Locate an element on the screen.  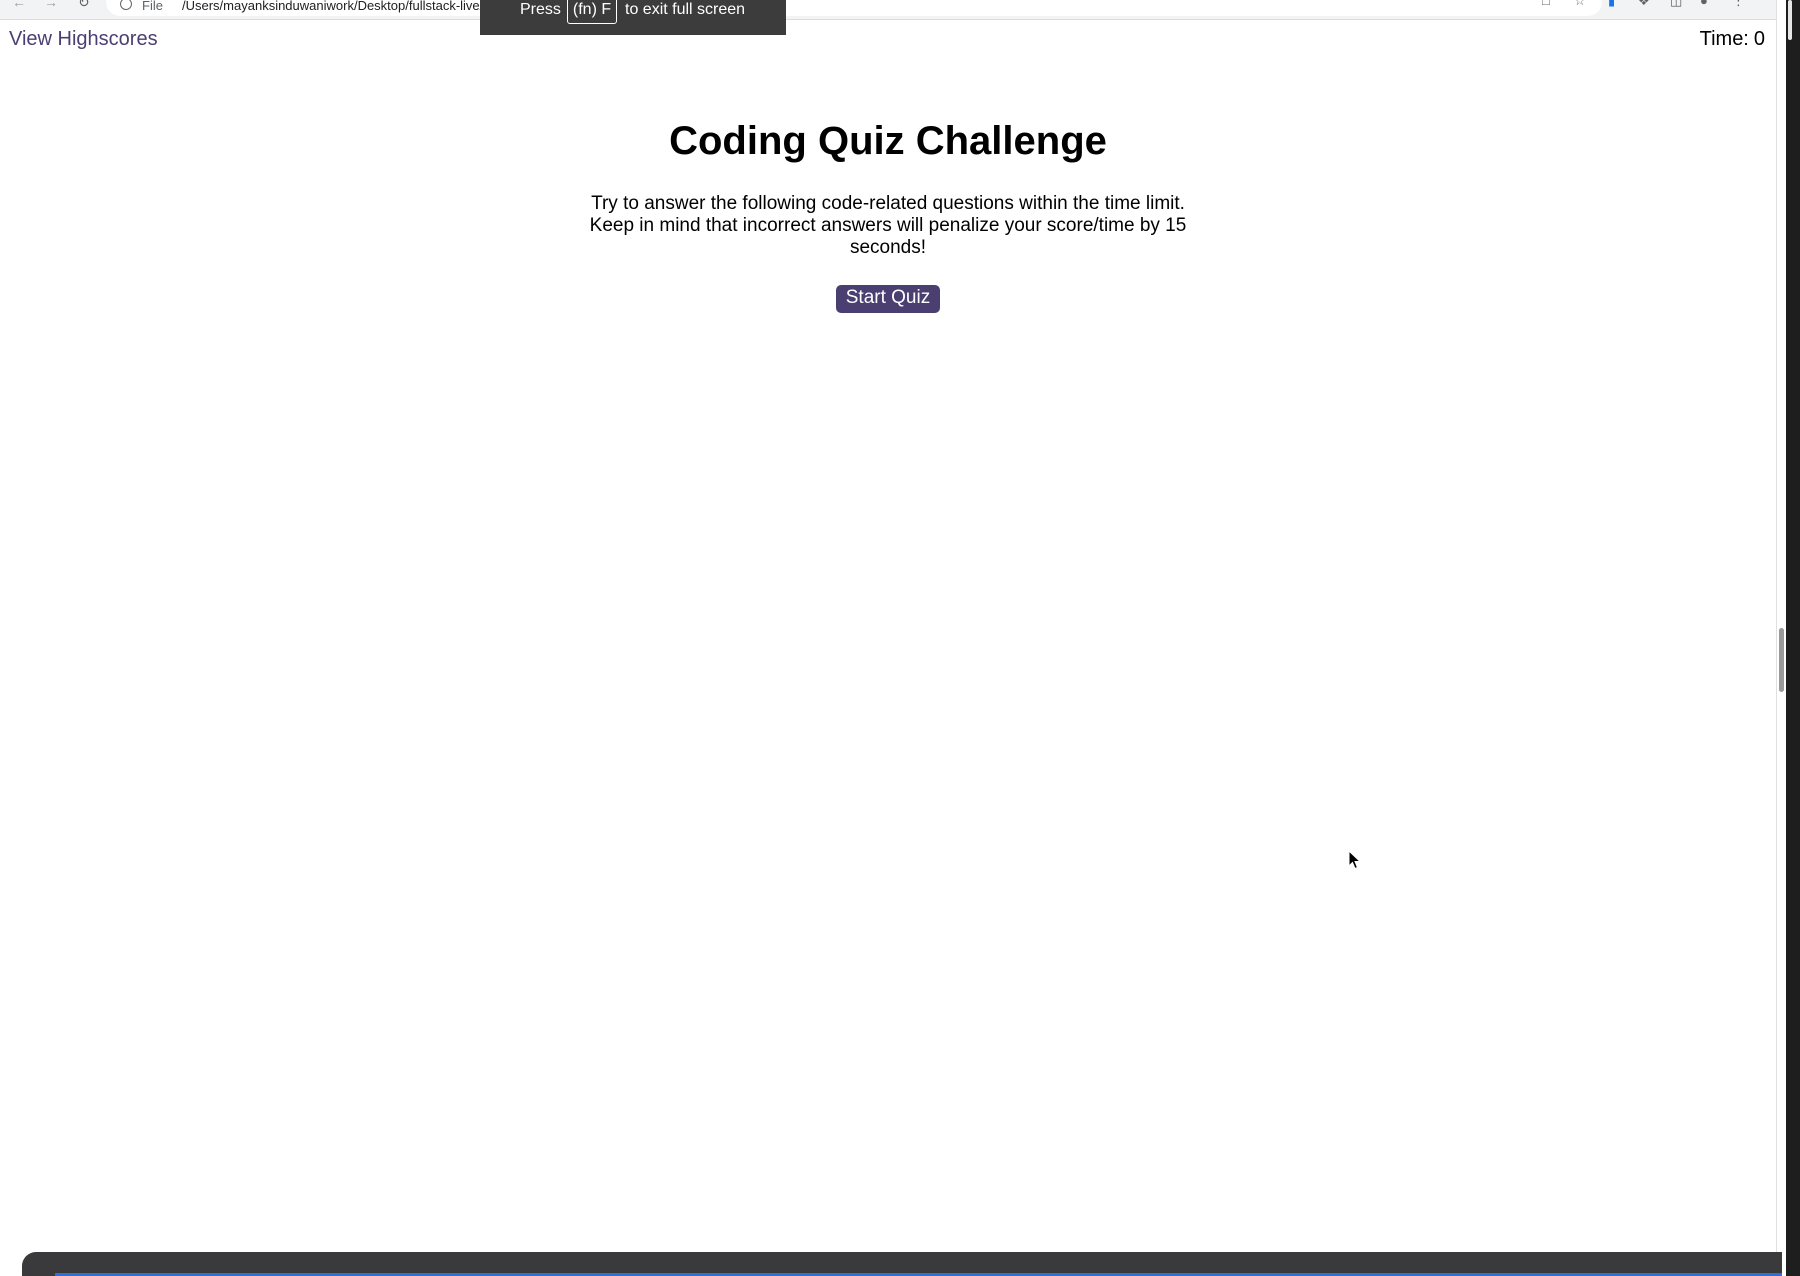
back-icon: ← is located at coordinates (19, 4).